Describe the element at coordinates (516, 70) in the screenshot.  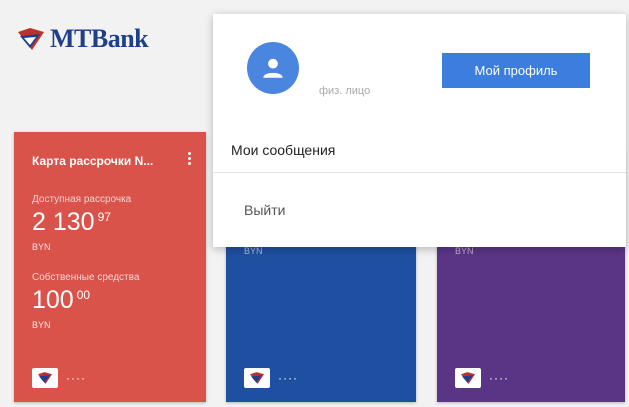
I see `my-profile-button: Мой профиль` at that location.